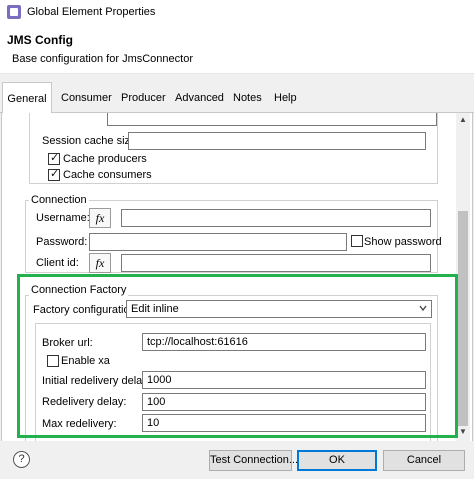  I want to click on app-icon, so click(14, 12).